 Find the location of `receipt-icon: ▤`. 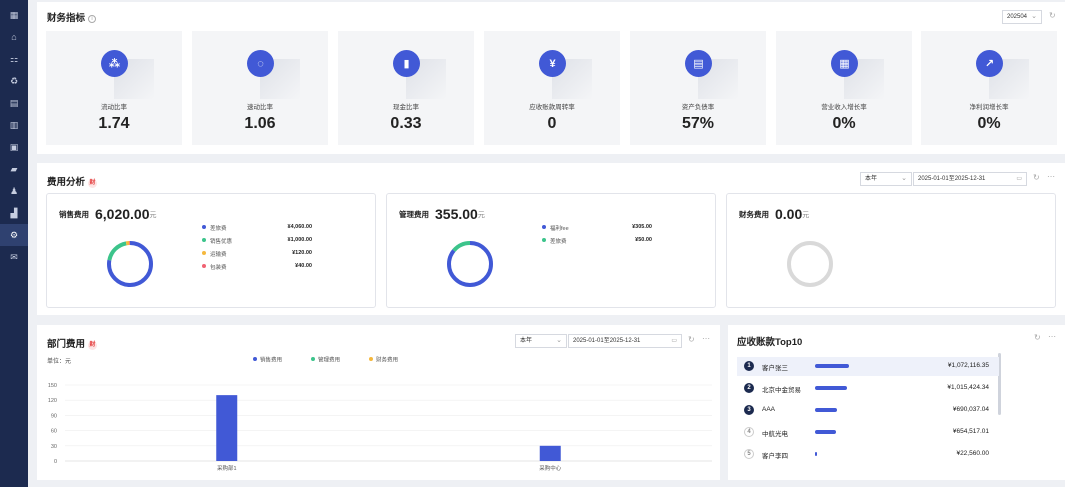

receipt-icon: ▤ is located at coordinates (14, 103).